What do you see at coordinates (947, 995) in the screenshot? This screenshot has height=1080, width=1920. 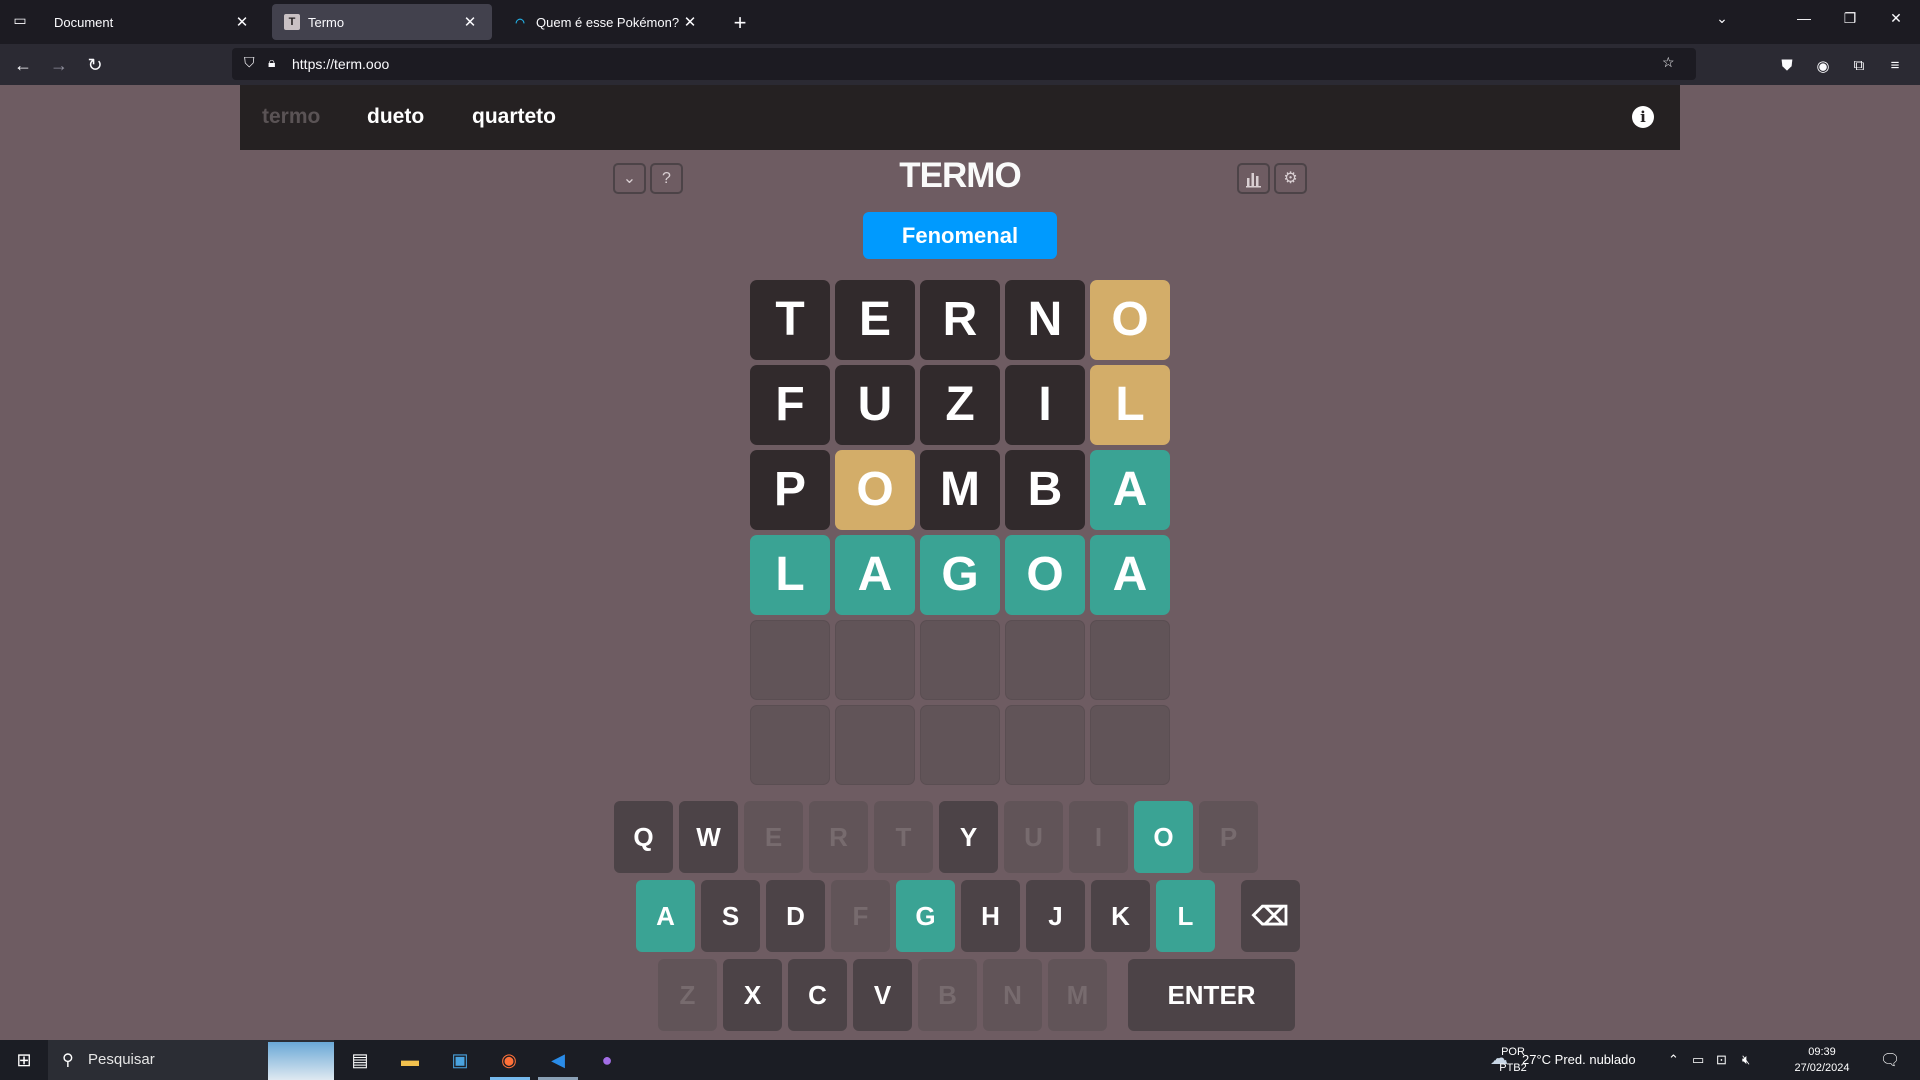 I see `key-b: B` at bounding box center [947, 995].